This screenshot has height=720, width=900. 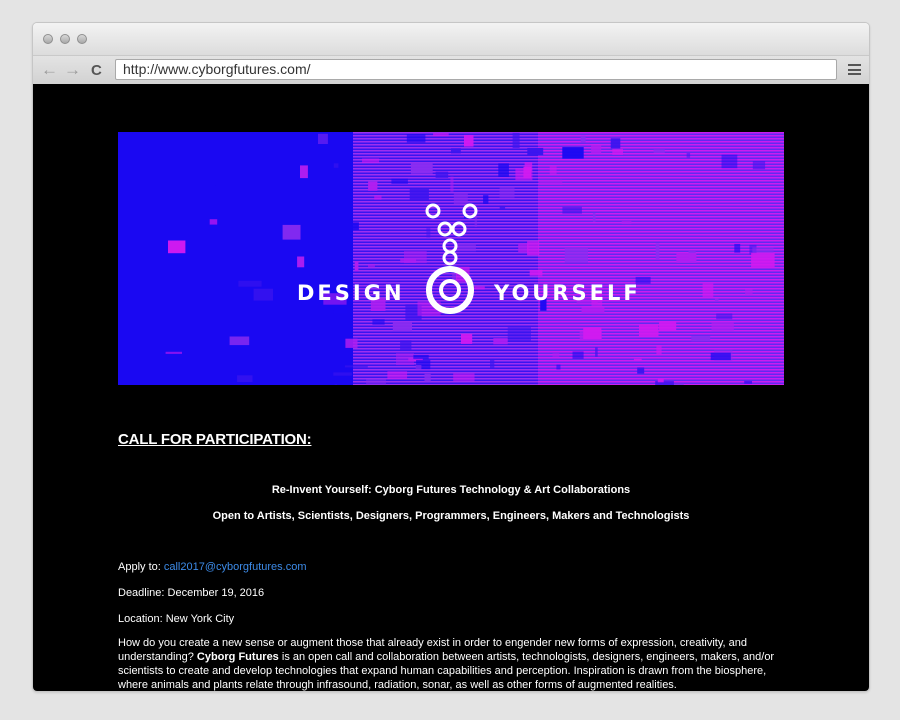 What do you see at coordinates (235, 567) in the screenshot?
I see `apply-email-link: call2017@cyborgfutures.com` at bounding box center [235, 567].